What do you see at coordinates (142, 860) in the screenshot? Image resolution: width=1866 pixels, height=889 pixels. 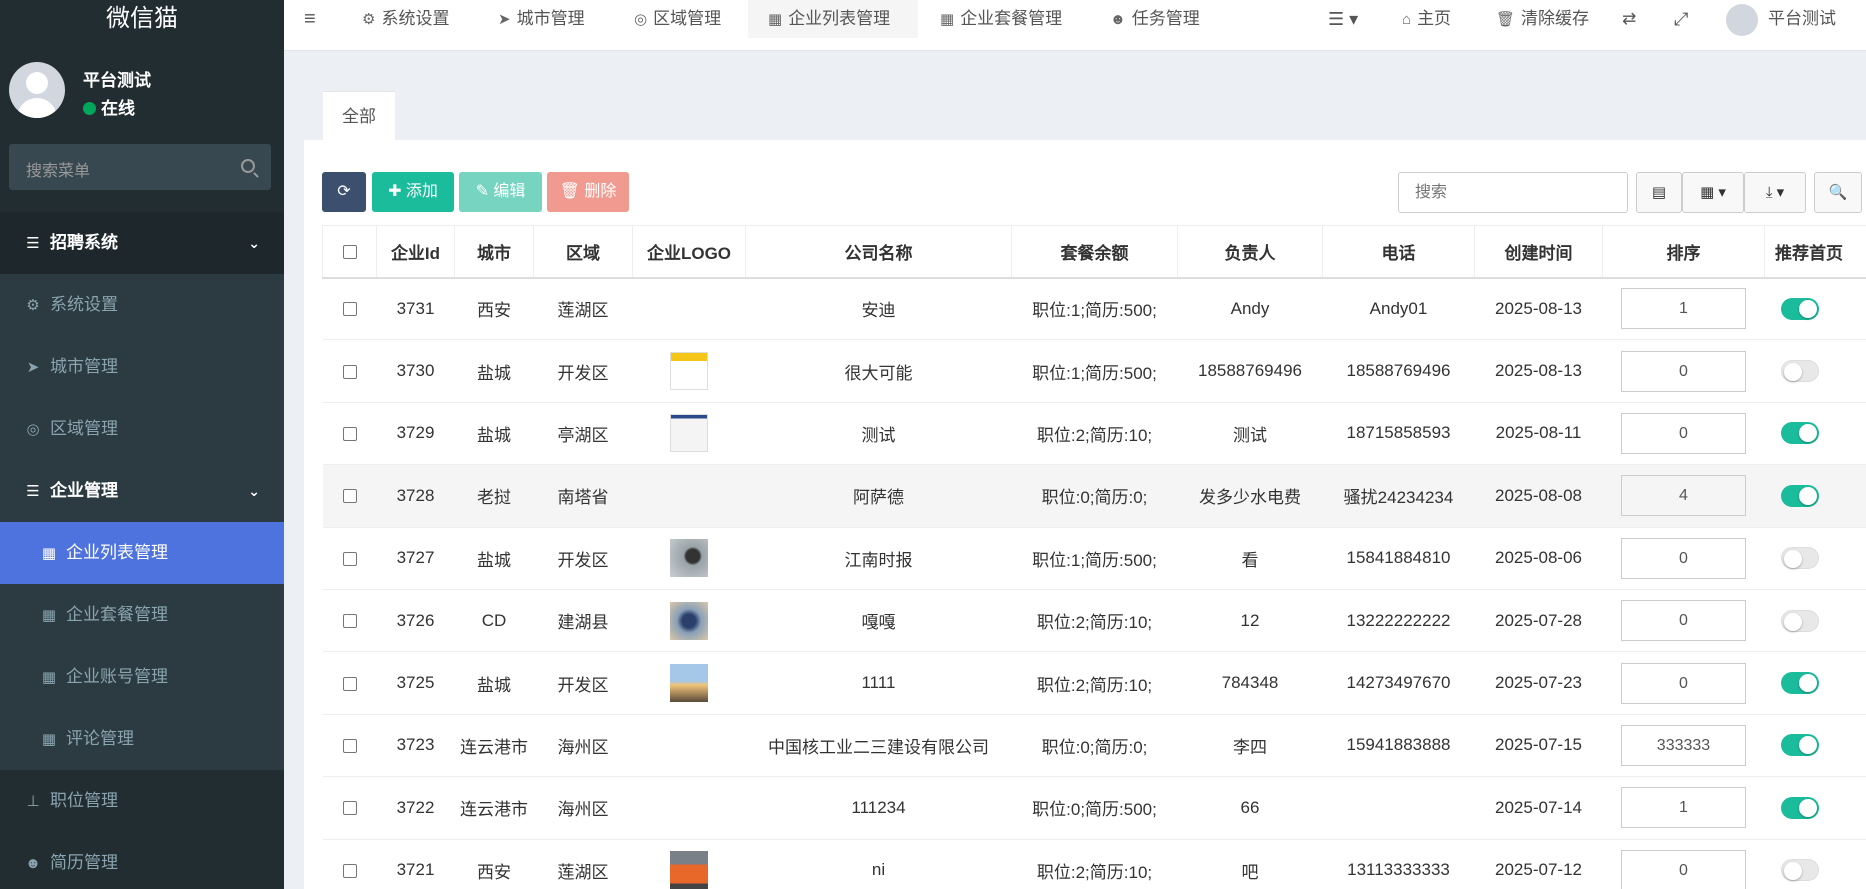 I see `sidebar-item-resumes: ☻ 简历管理` at bounding box center [142, 860].